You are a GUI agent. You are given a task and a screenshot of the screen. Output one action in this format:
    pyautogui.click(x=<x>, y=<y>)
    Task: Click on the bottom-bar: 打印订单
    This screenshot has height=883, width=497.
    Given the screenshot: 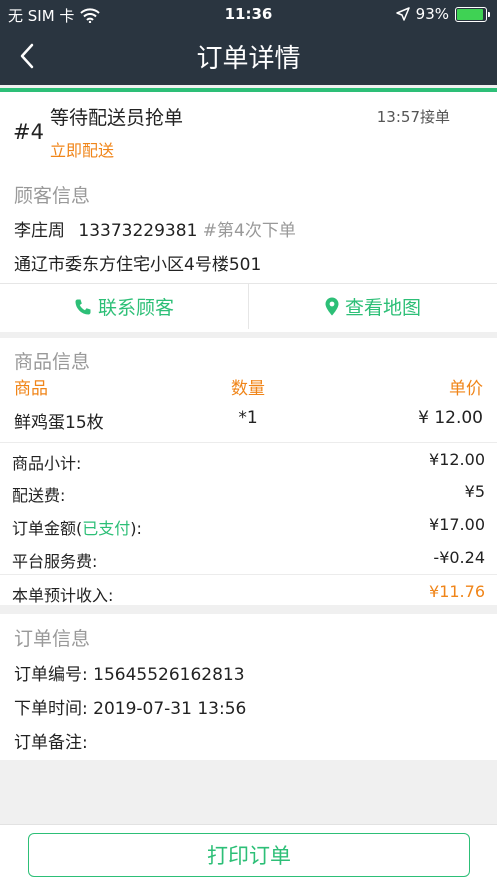 What is the action you would take?
    pyautogui.click(x=248, y=853)
    